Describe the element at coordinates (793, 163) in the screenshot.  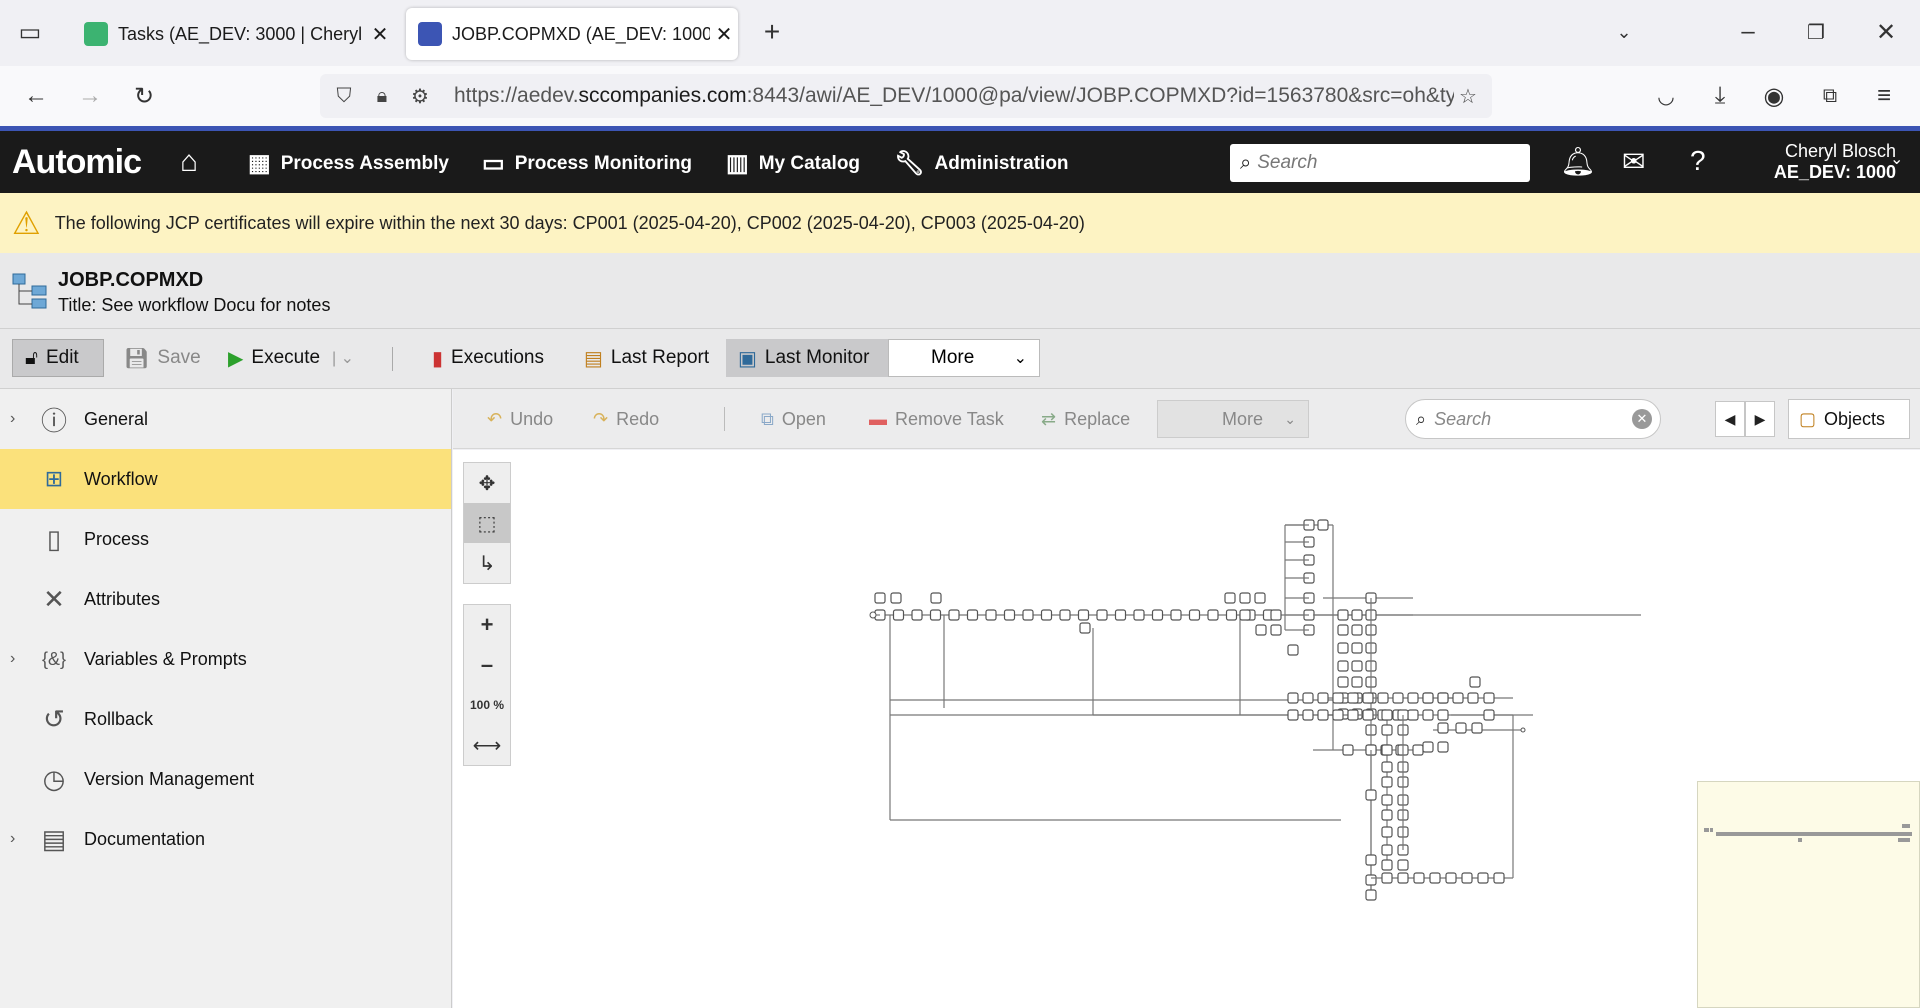
I see `nav-my-catalog: ▥ My Catalog` at that location.